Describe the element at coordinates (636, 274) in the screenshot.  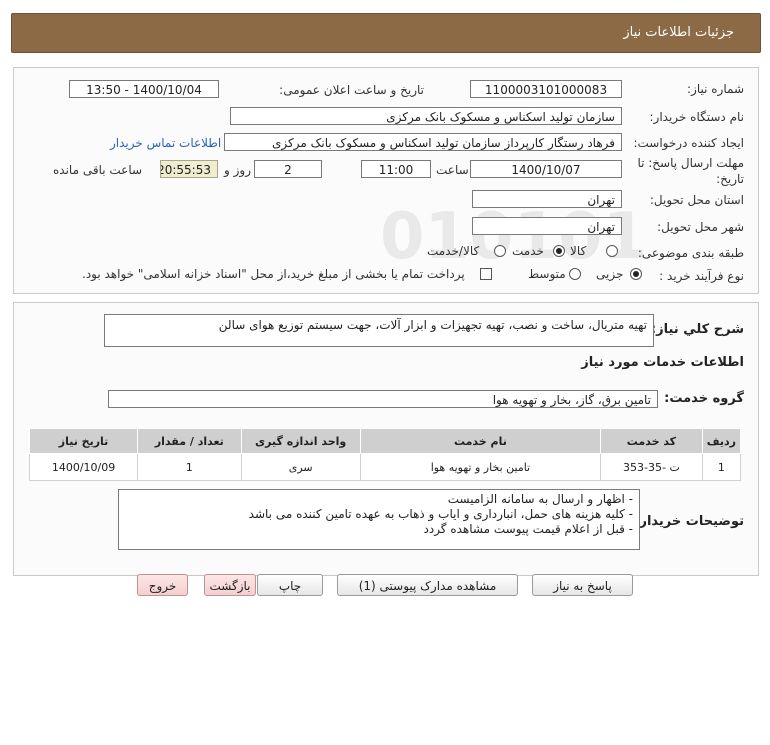
I see `purchase-radio-minor` at that location.